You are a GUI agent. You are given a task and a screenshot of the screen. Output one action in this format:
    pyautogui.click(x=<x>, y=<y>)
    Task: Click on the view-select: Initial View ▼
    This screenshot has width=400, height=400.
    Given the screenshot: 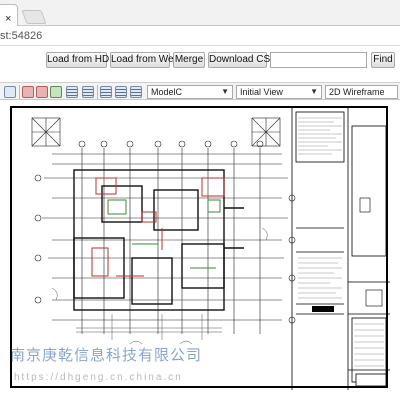 What is the action you would take?
    pyautogui.click(x=279, y=92)
    